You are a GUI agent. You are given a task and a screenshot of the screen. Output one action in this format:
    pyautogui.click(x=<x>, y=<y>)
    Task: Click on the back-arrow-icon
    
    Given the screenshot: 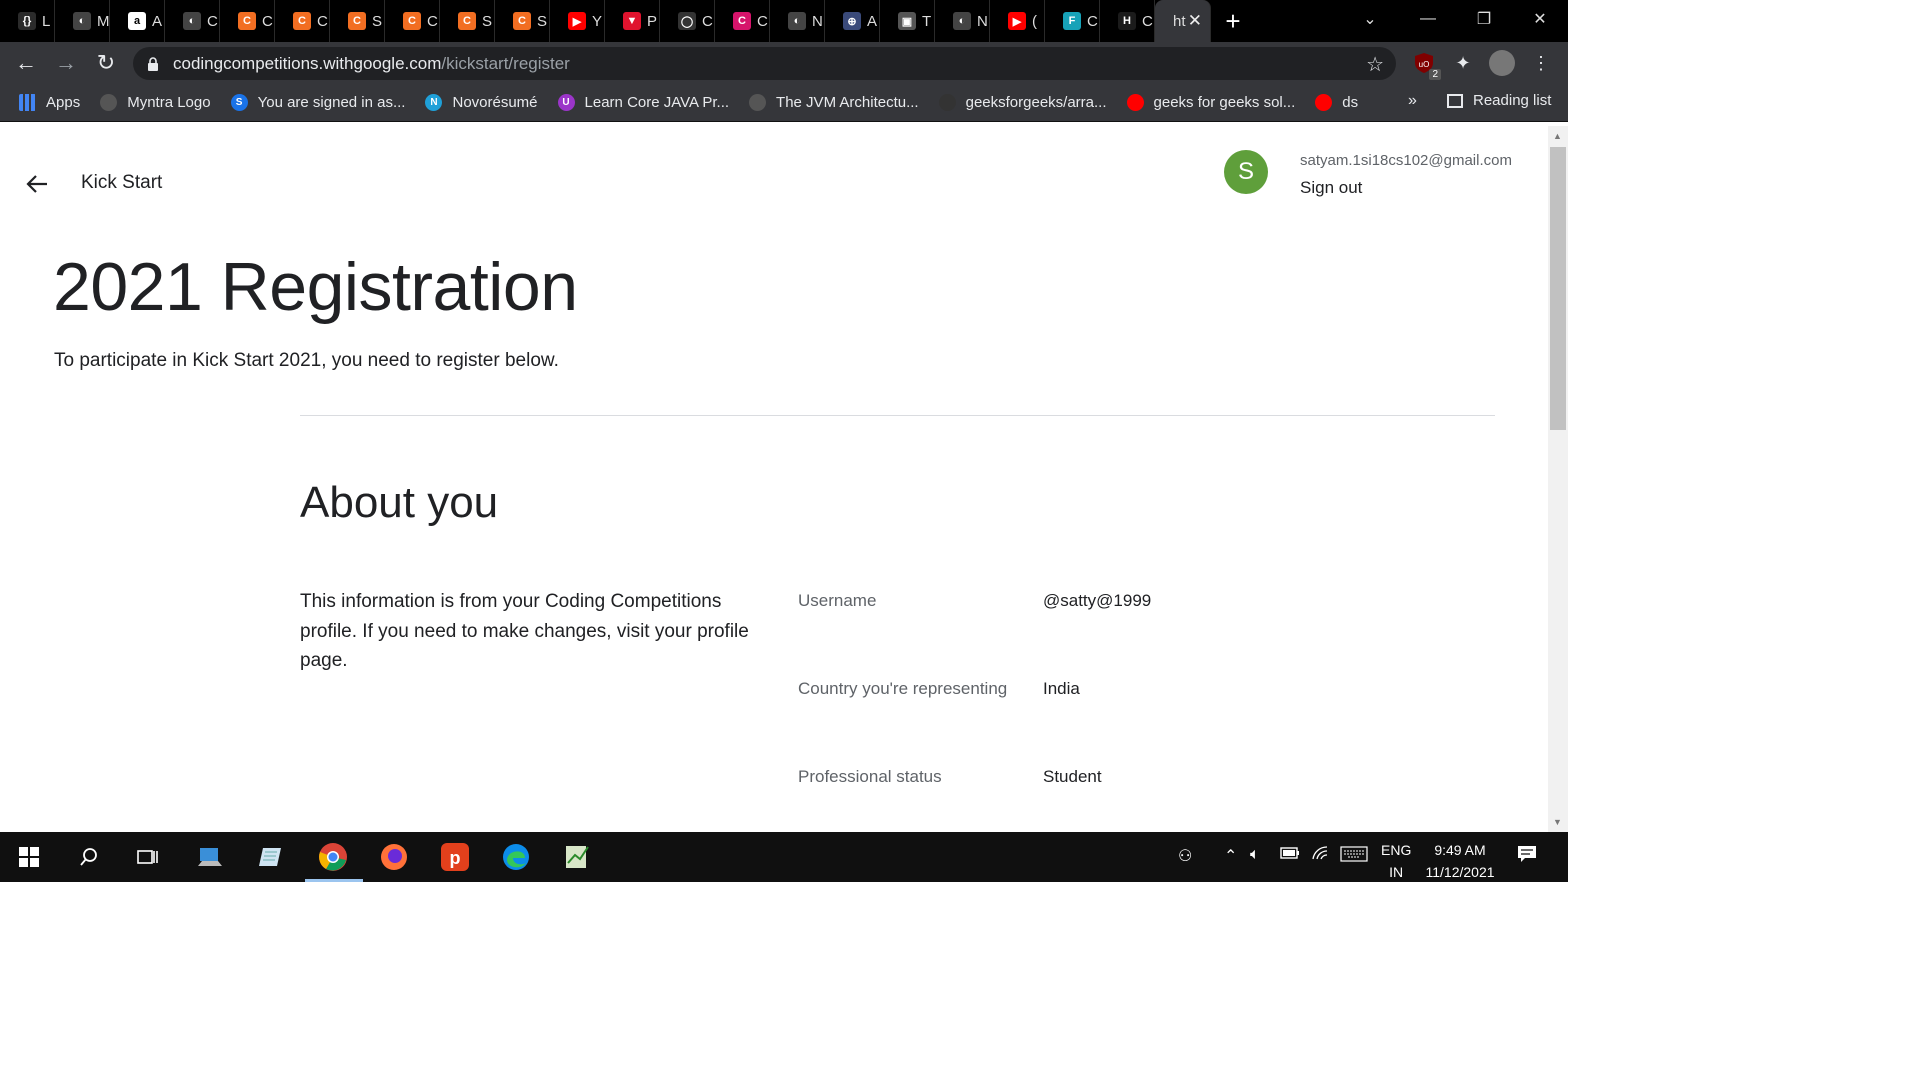 What is the action you would take?
    pyautogui.click(x=37, y=185)
    